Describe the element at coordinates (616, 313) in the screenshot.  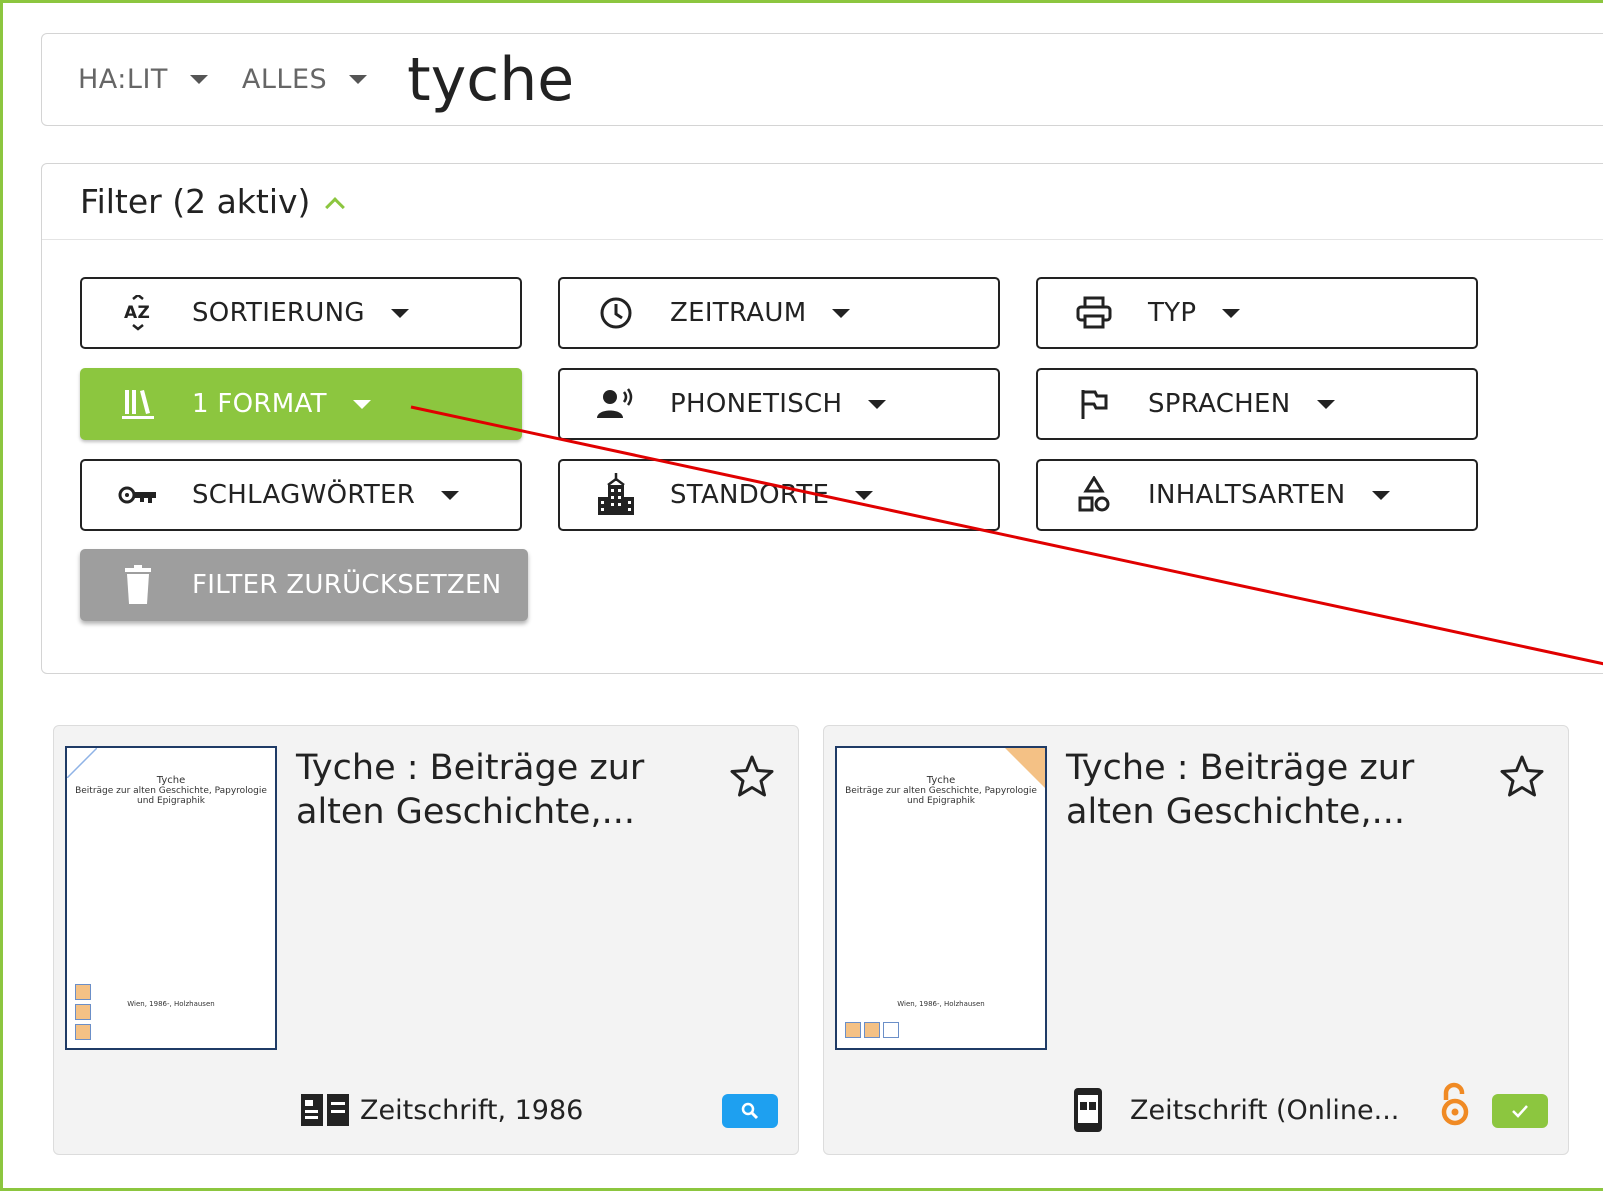
I see `clock-icon` at that location.